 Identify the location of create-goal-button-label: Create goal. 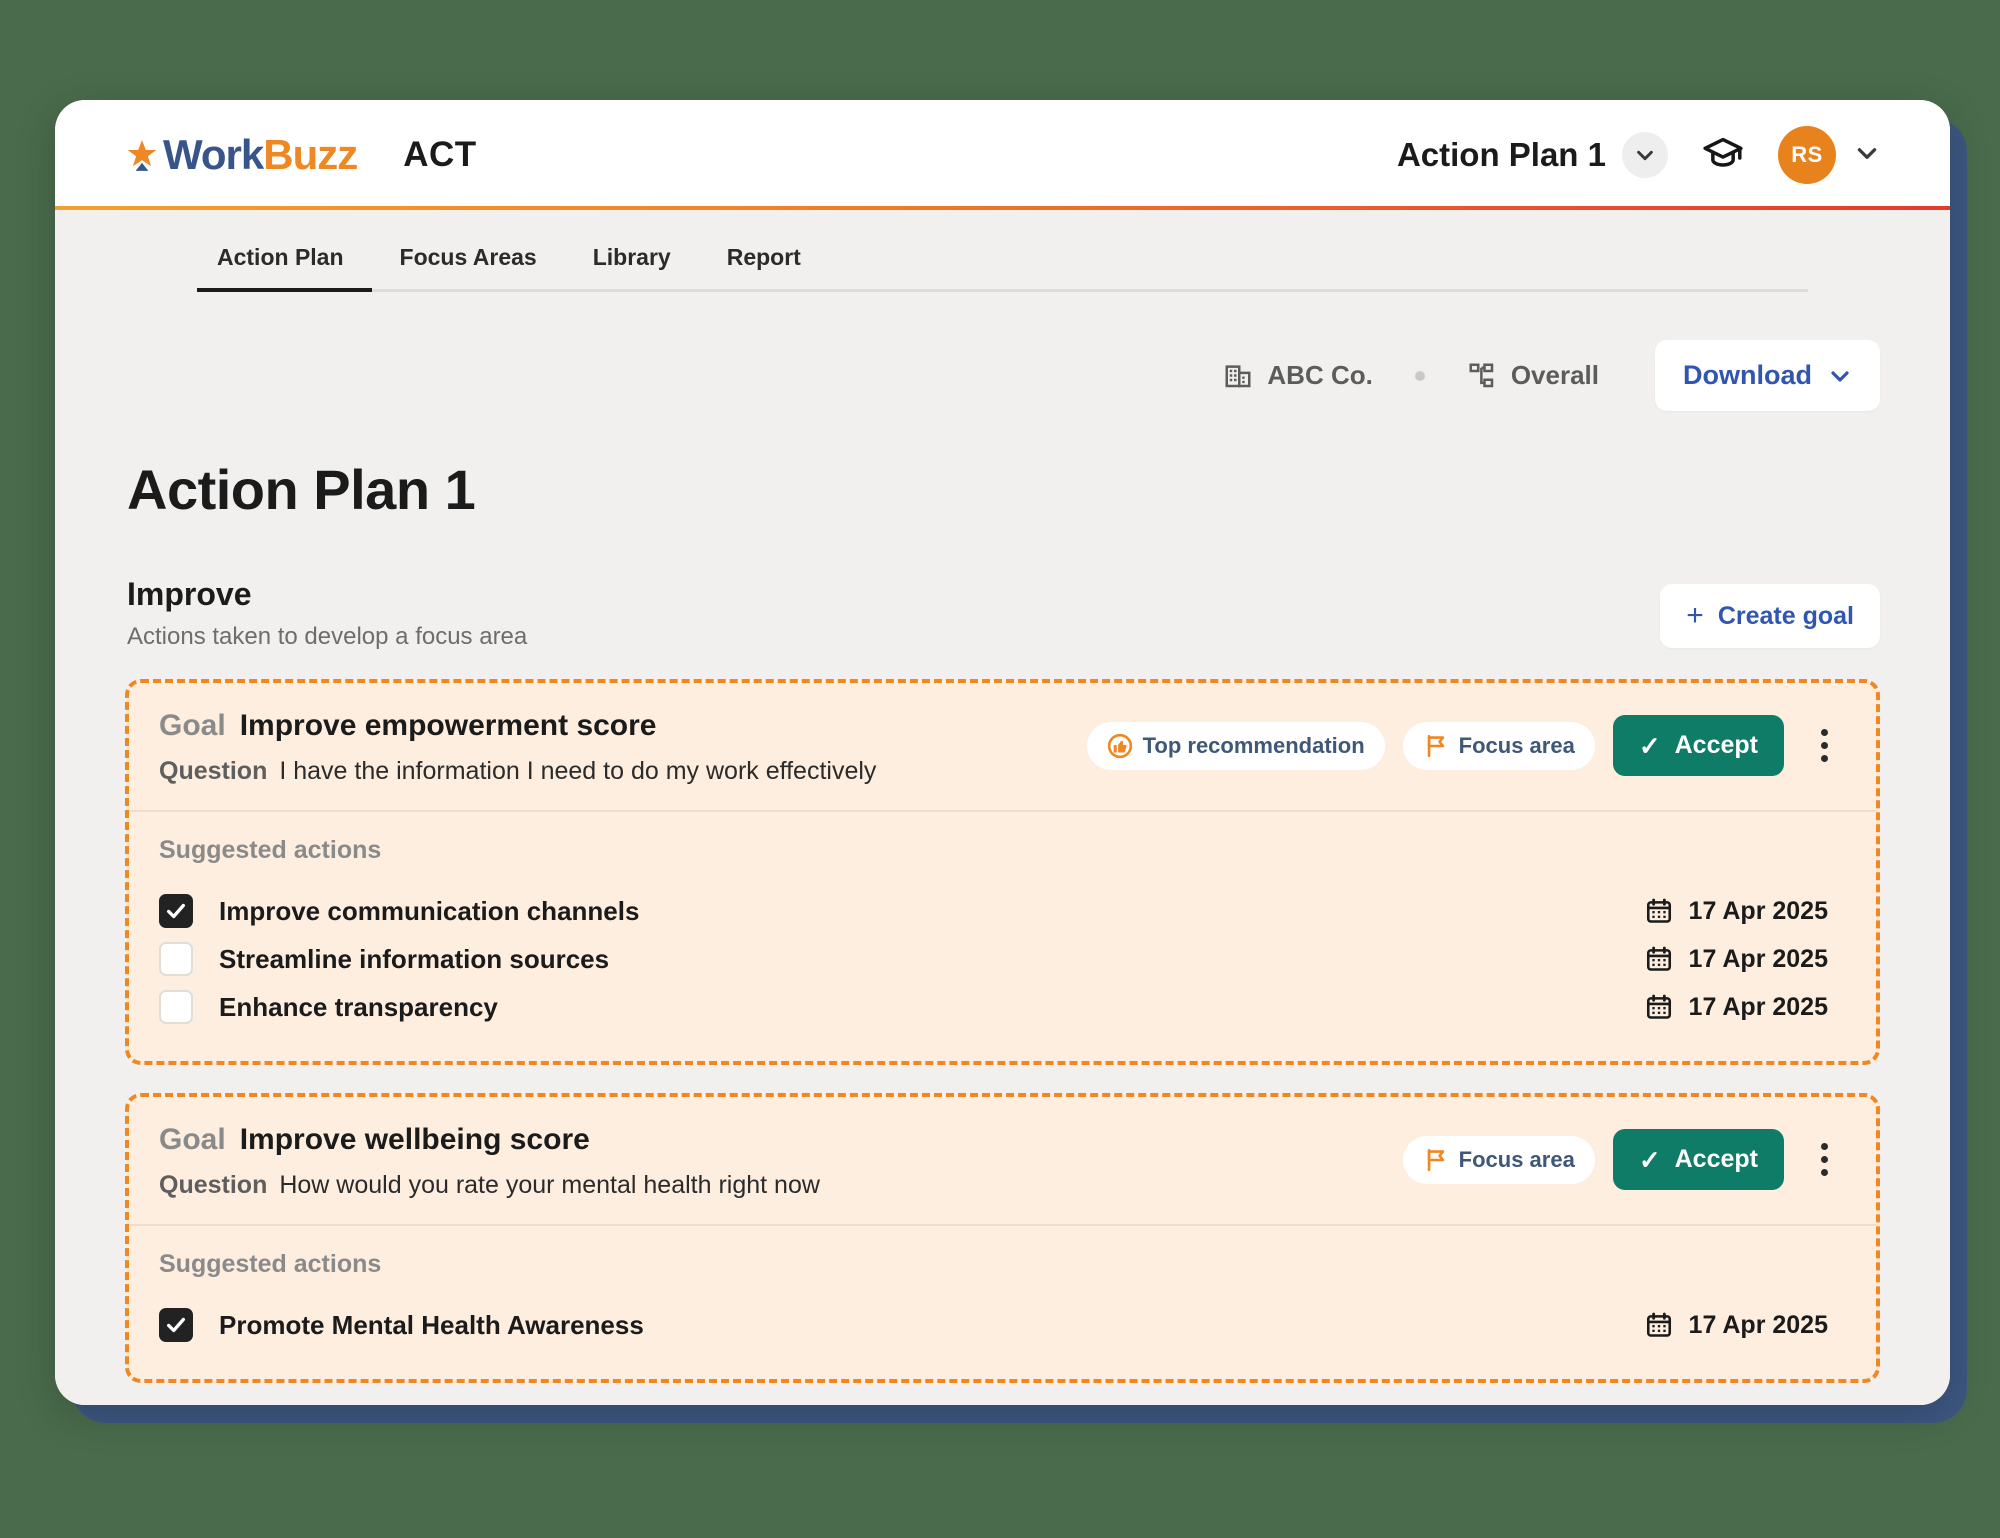
(1785, 615).